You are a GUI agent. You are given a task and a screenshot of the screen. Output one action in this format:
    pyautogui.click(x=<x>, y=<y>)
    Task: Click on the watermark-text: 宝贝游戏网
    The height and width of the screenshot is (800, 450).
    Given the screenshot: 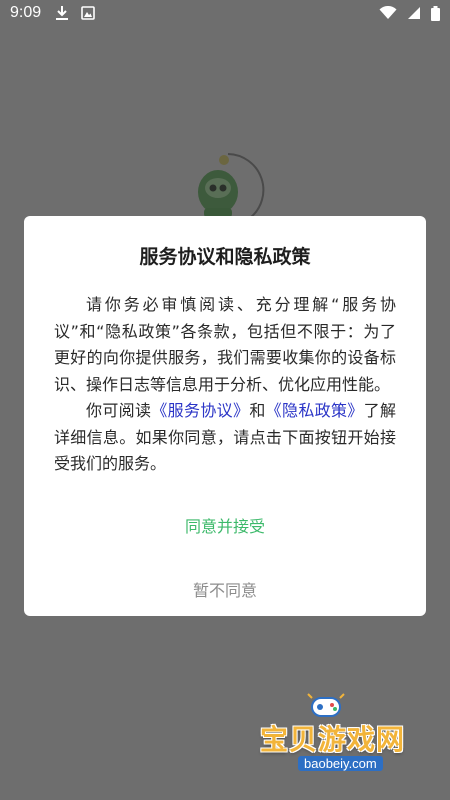 What is the action you would take?
    pyautogui.click(x=333, y=739)
    